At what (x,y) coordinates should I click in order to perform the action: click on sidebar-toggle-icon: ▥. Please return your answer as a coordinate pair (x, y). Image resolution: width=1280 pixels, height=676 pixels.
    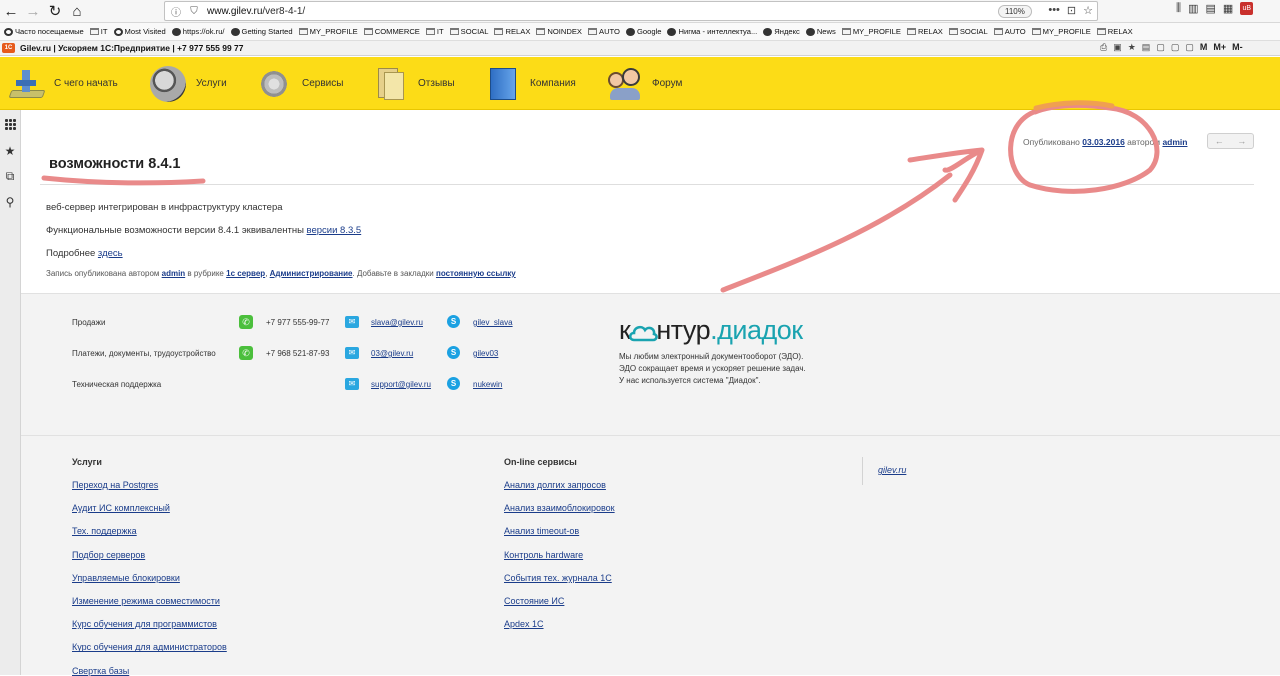
    Looking at the image, I should click on (1193, 8).